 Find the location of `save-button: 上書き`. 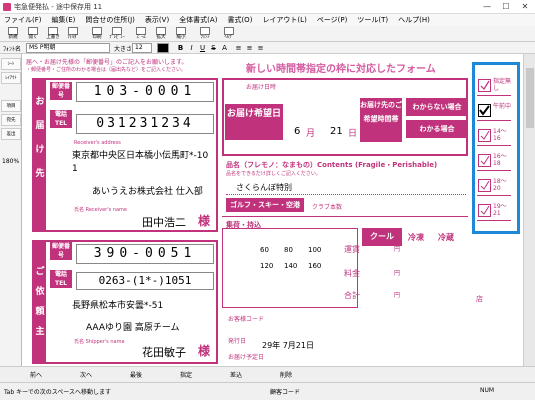

save-button: 上書き is located at coordinates (53, 34).